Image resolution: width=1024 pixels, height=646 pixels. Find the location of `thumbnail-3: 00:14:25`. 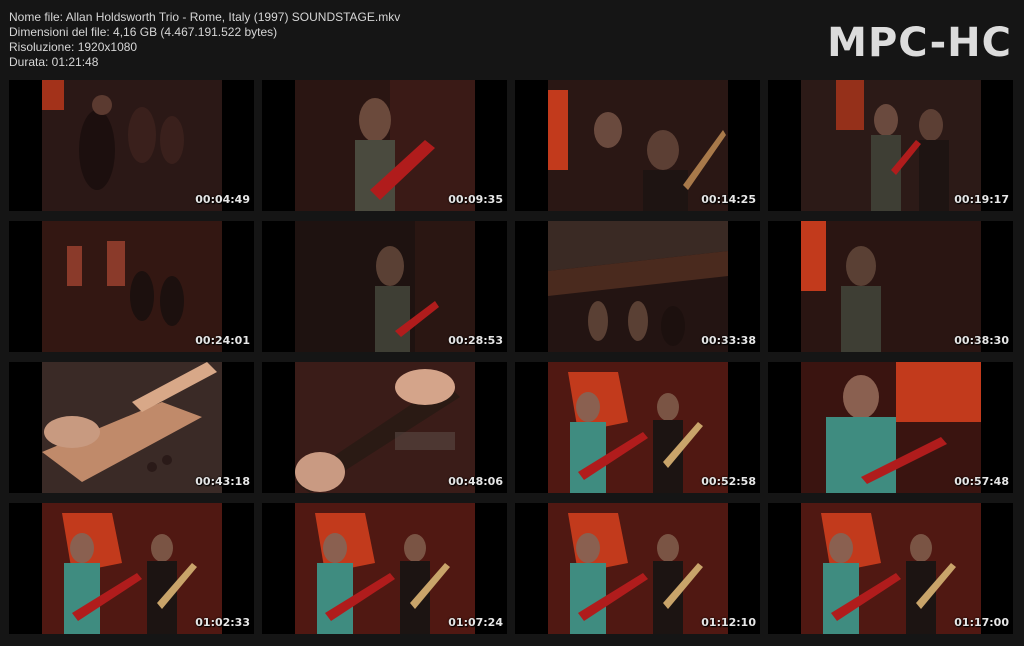

thumbnail-3: 00:14:25 is located at coordinates (637, 145).